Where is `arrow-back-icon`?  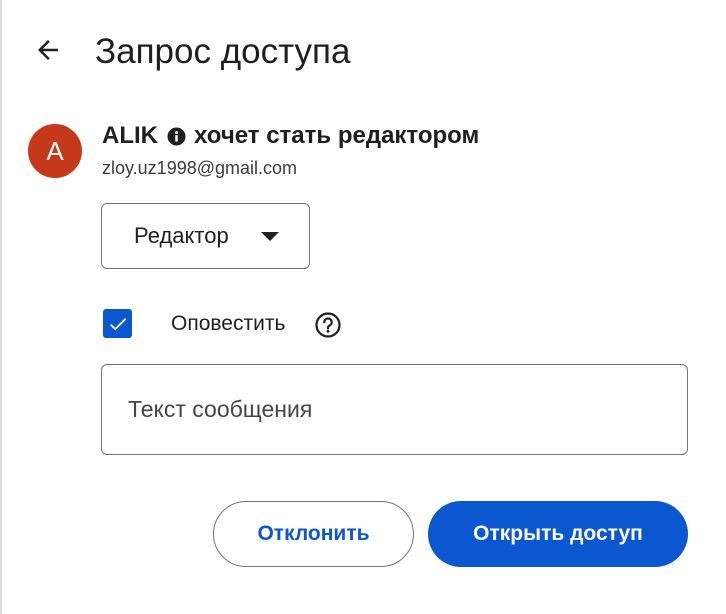 arrow-back-icon is located at coordinates (48, 50).